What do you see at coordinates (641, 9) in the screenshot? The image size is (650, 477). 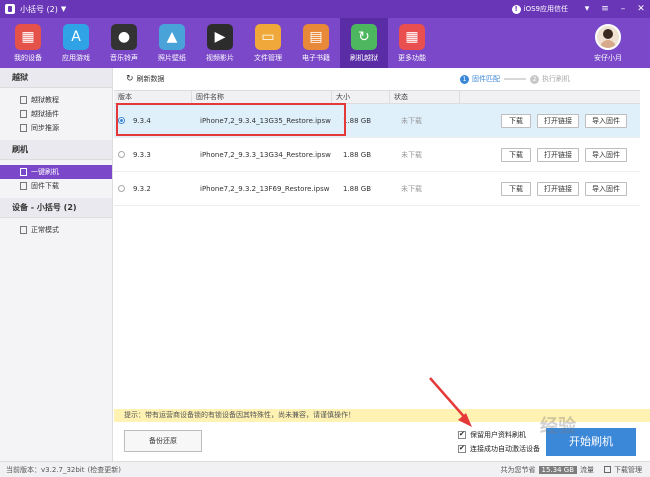 I see `close-icon: ✕` at bounding box center [641, 9].